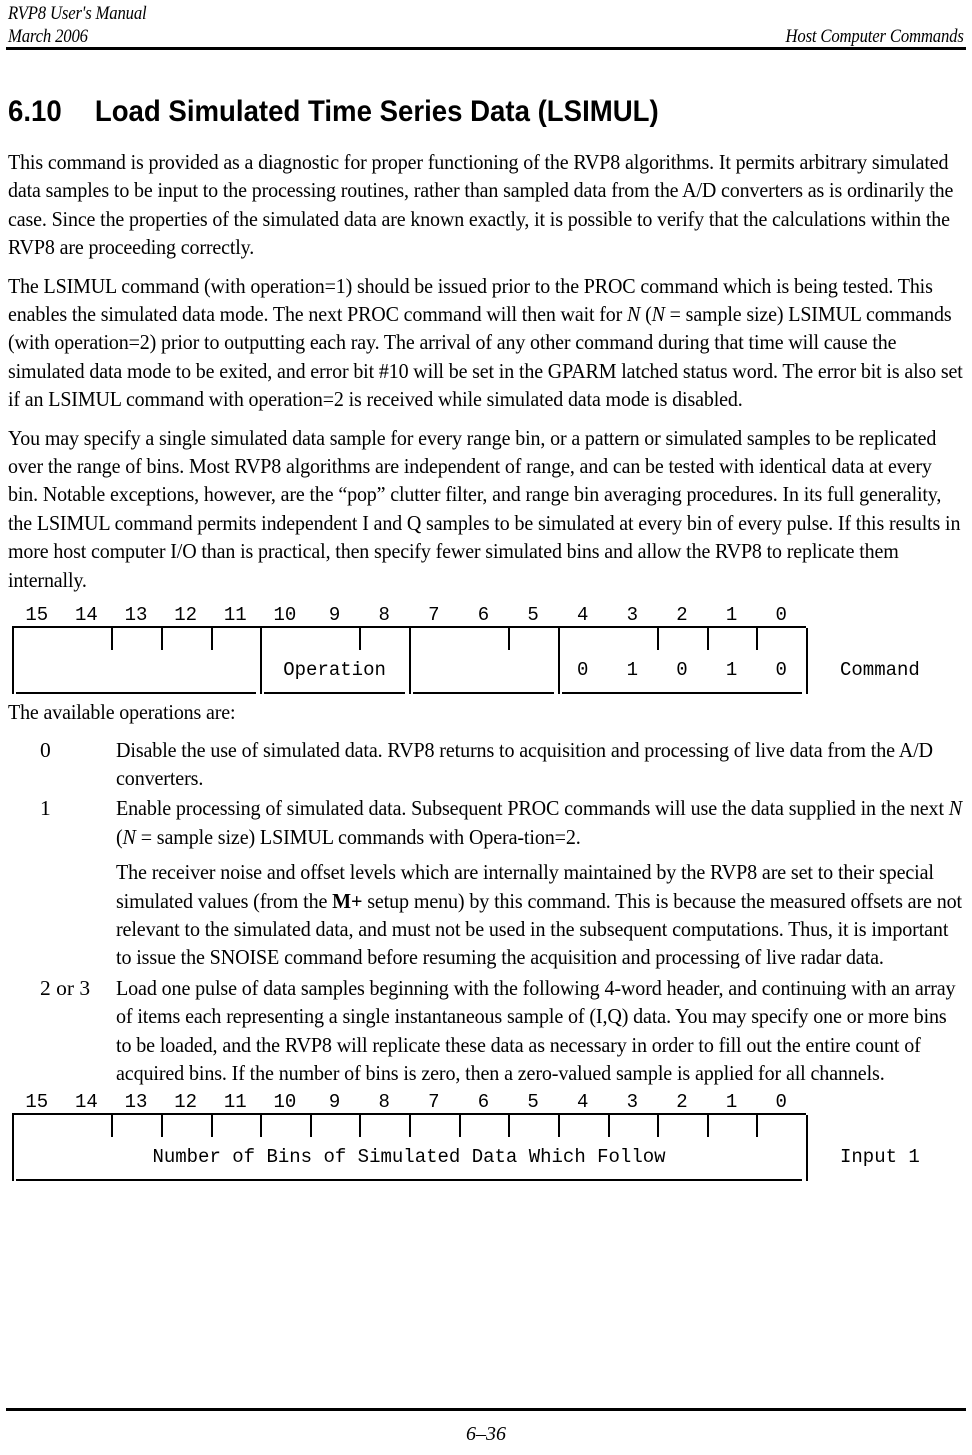 The height and width of the screenshot is (1455, 972). What do you see at coordinates (122, 712) in the screenshot?
I see `paragraph-operations-lead: The available operations are:` at bounding box center [122, 712].